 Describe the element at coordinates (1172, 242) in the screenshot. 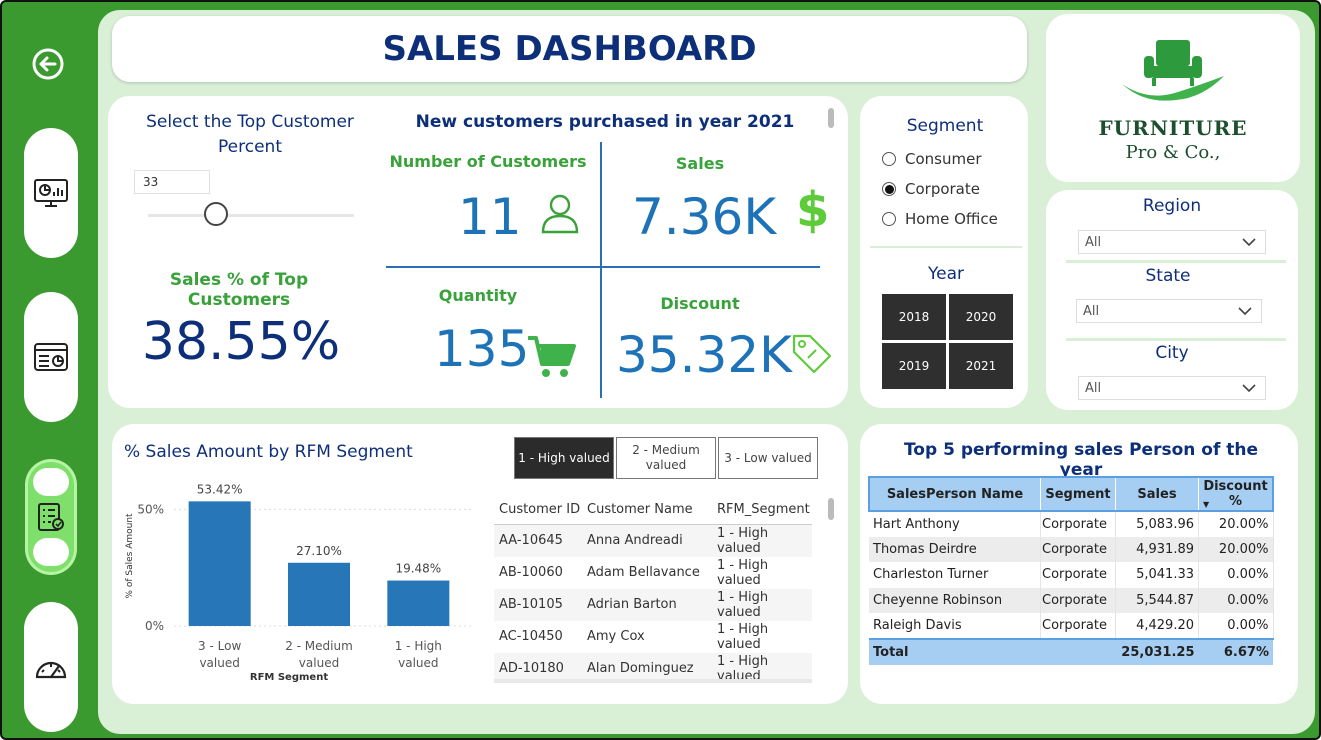

I see `region-dropdown: All` at that location.